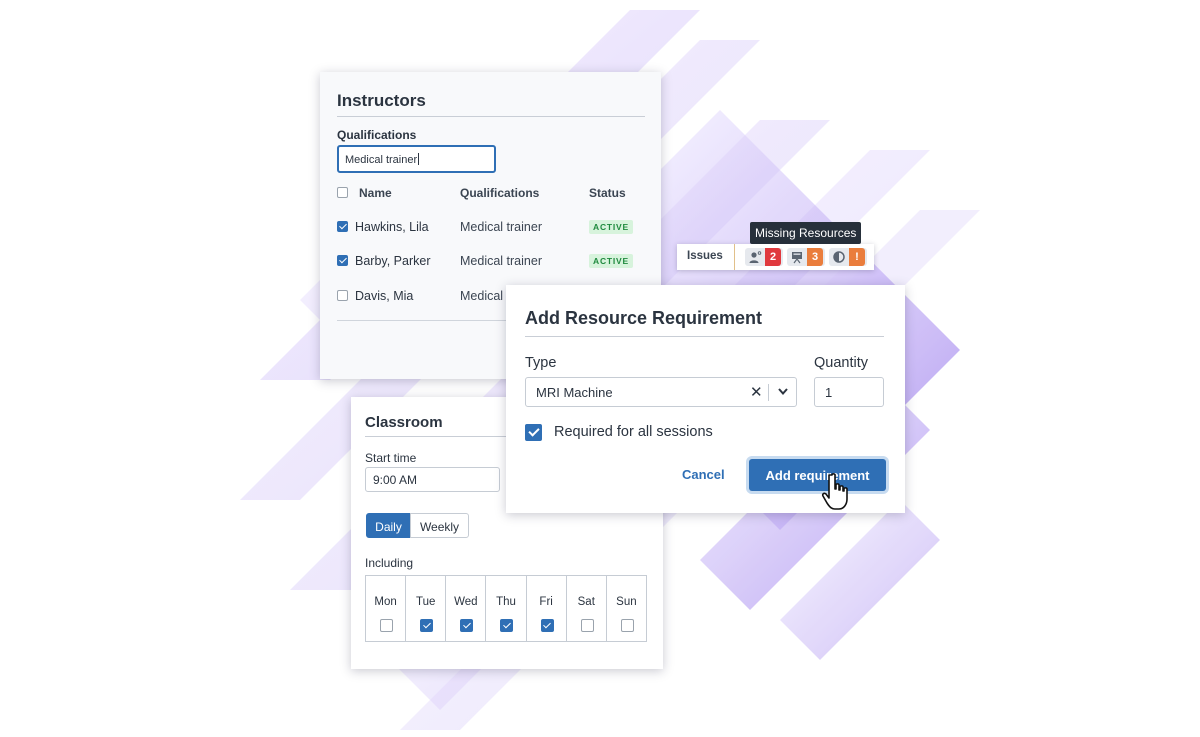  What do you see at coordinates (734, 257) in the screenshot?
I see `issues-divider` at bounding box center [734, 257].